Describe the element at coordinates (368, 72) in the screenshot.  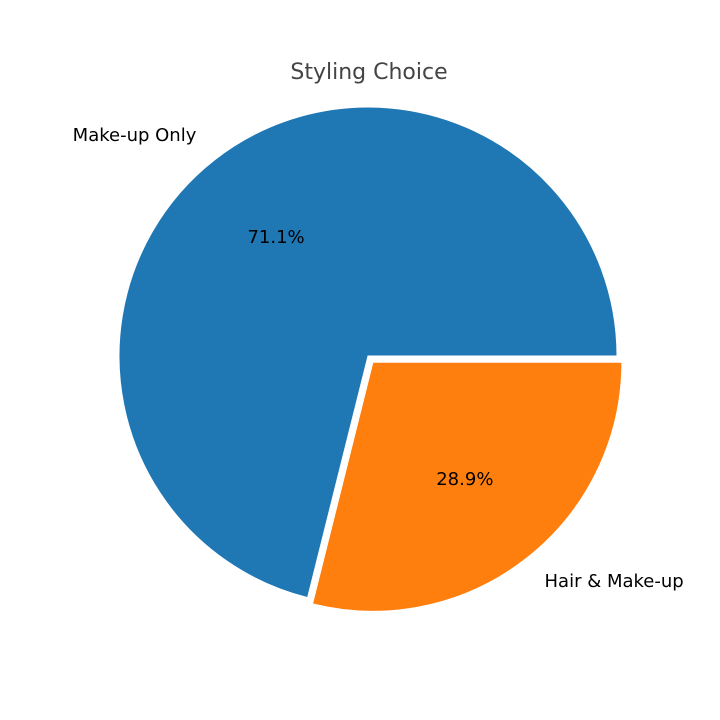
I see `chart-title: Styling Choice` at that location.